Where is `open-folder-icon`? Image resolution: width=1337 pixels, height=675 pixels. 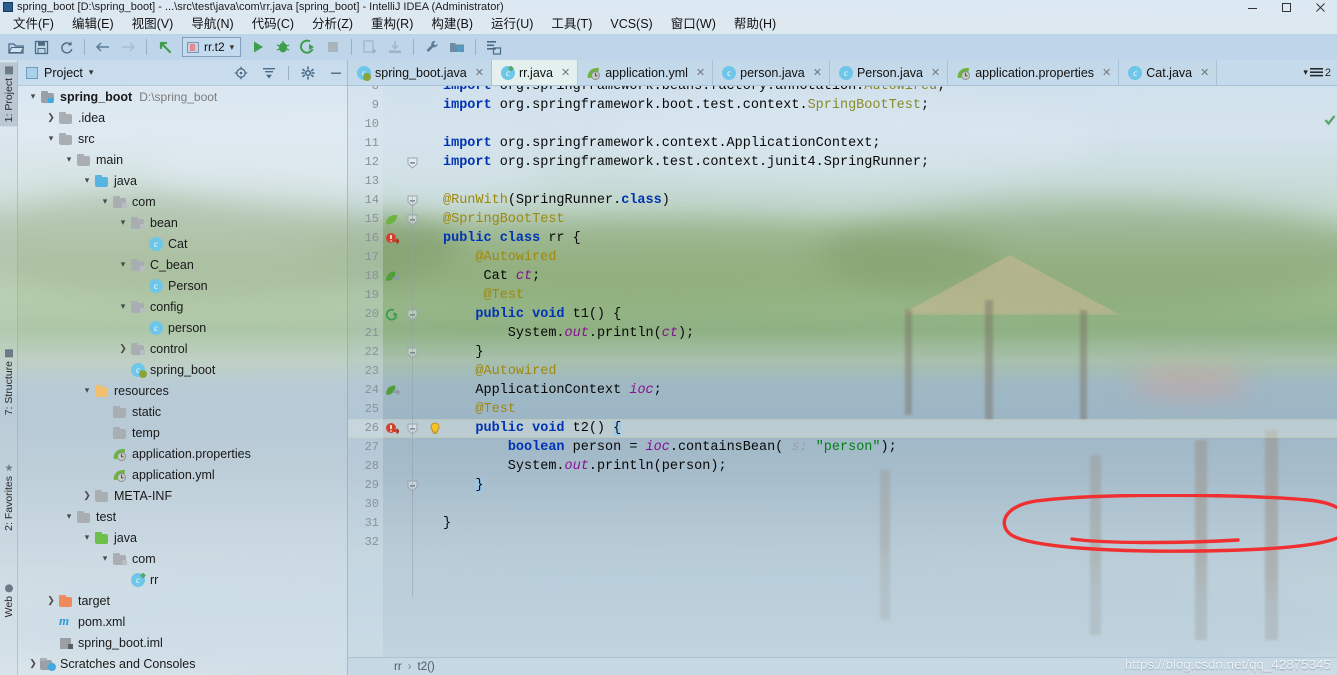
open-folder-icon is located at coordinates (16, 47).